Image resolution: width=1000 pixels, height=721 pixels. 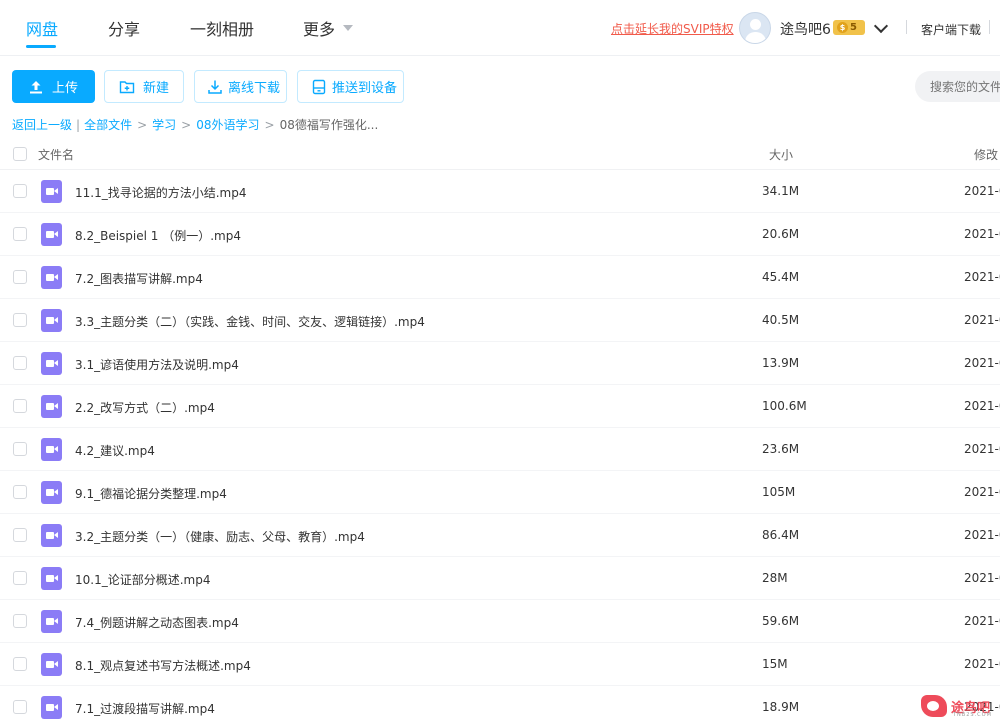 What do you see at coordinates (250, 321) in the screenshot?
I see `file-name: 3.3_主题分类（二）（实践、金钱、时间、交友、逻辑链接）.mp4` at bounding box center [250, 321].